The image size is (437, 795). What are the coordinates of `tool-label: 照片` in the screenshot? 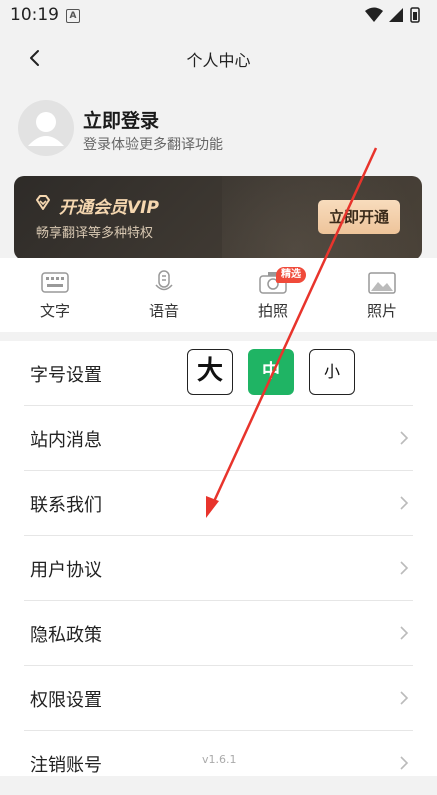 It's located at (381, 311).